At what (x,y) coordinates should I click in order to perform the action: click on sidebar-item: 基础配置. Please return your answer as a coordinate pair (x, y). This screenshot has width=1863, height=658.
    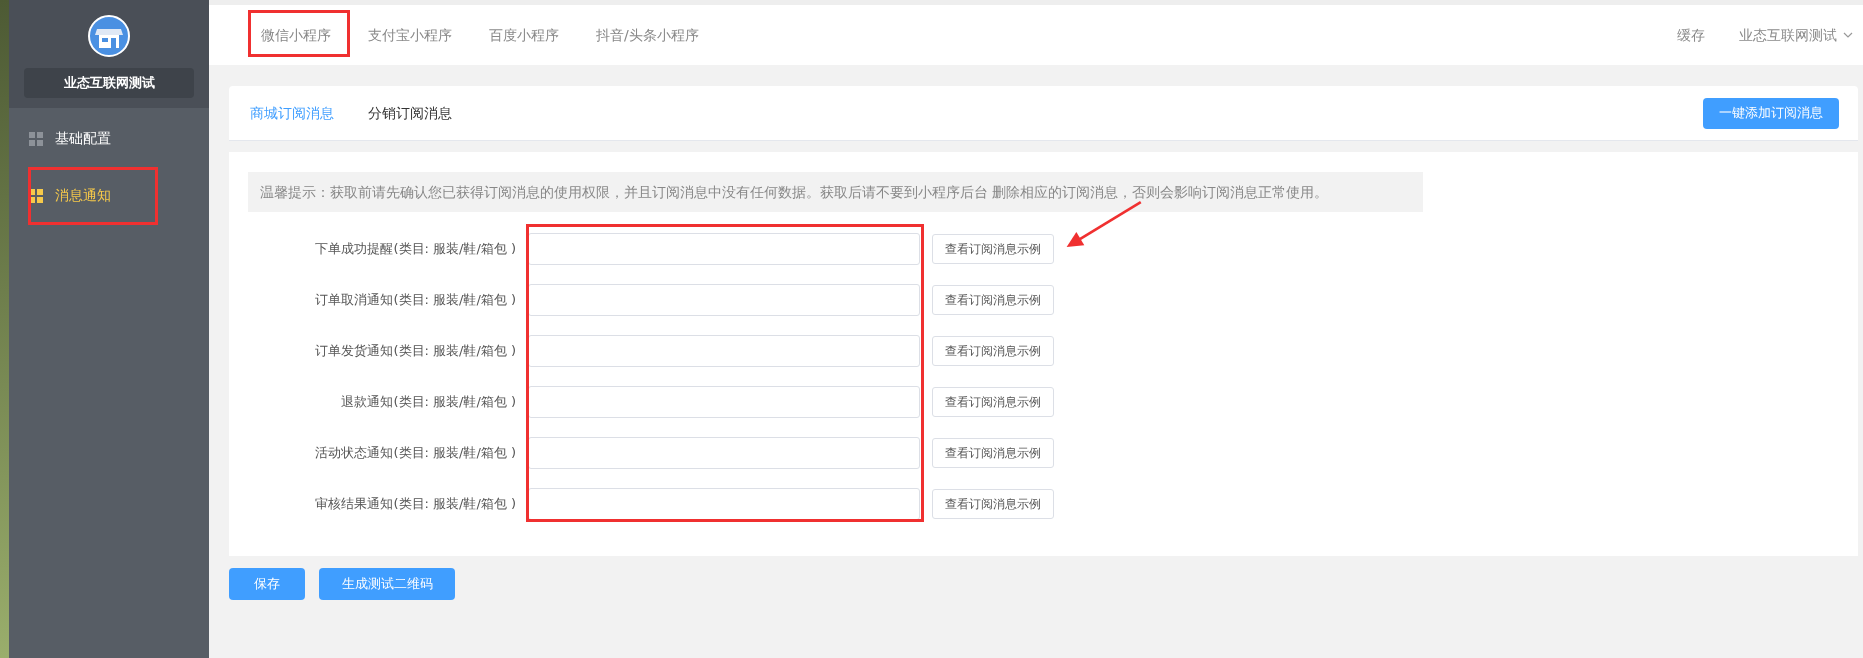
    Looking at the image, I should click on (109, 138).